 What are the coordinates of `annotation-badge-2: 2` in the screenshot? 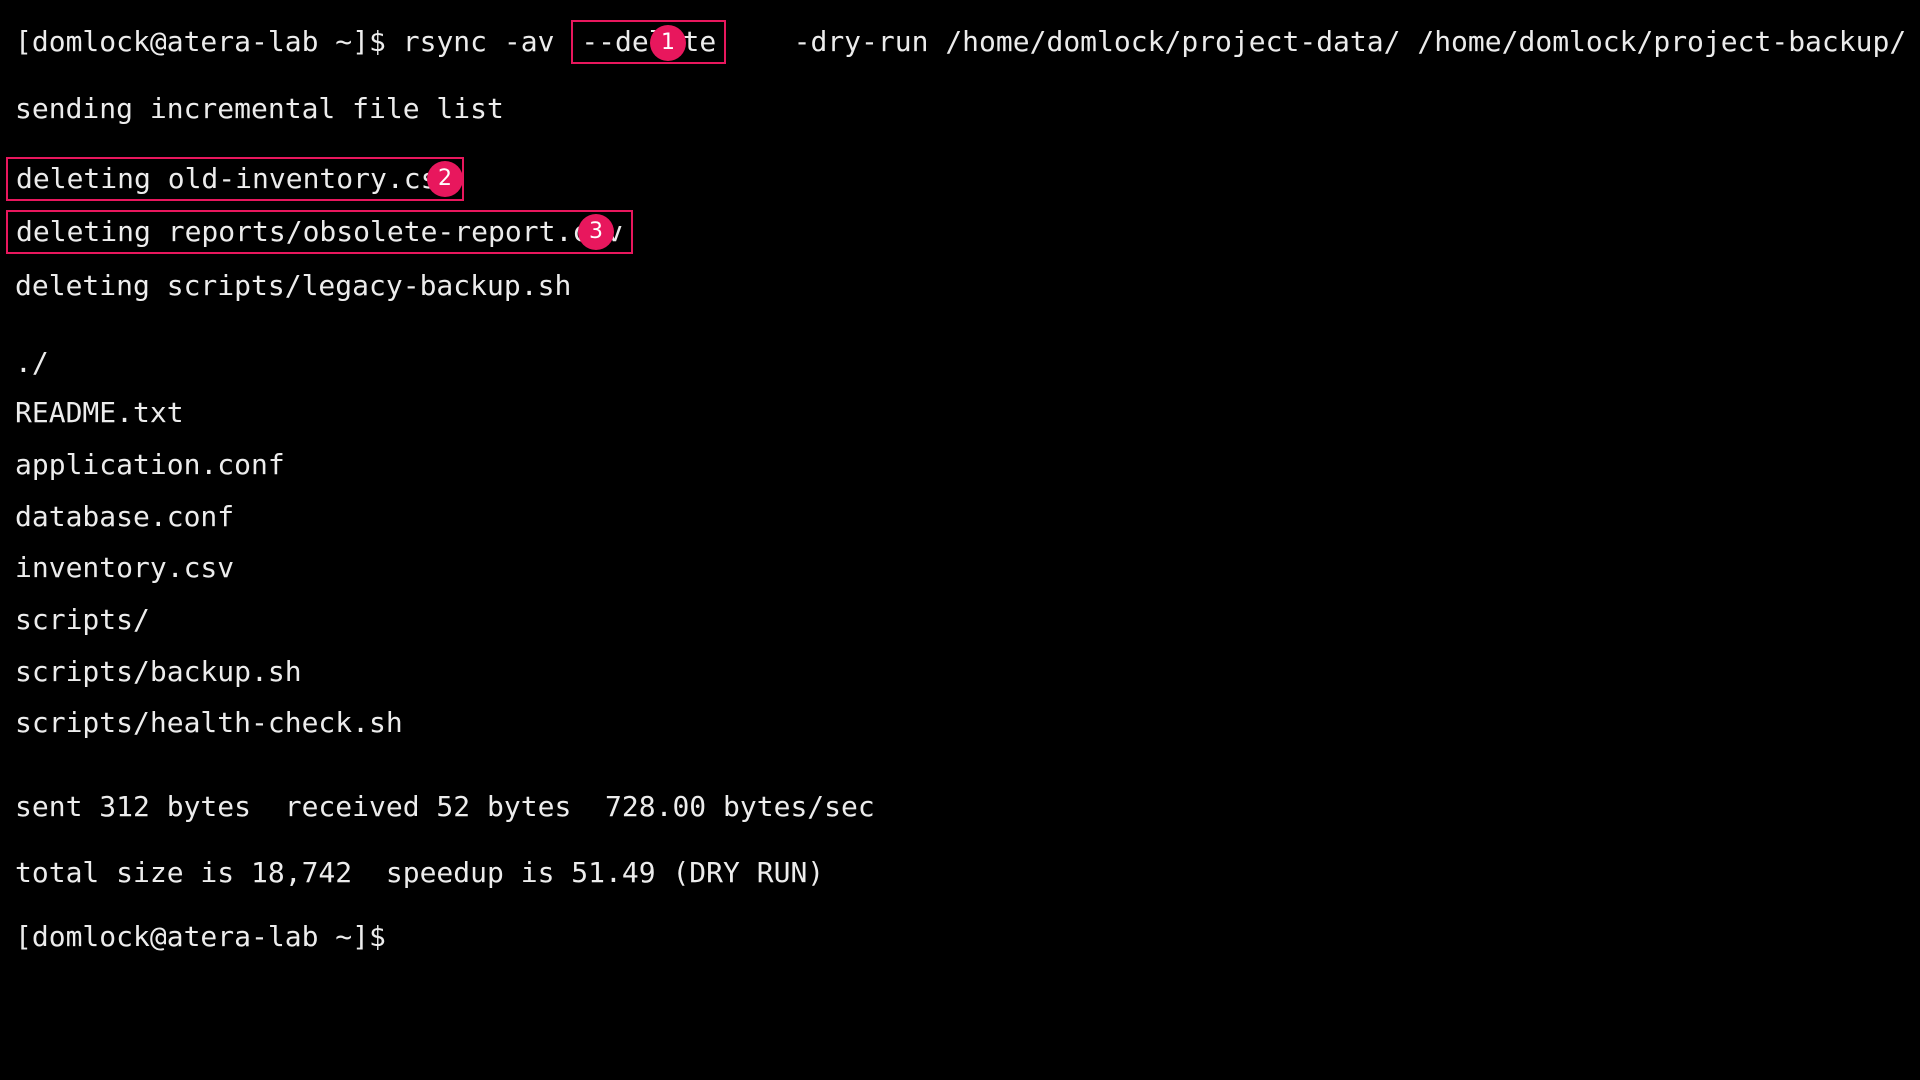 It's located at (445, 179).